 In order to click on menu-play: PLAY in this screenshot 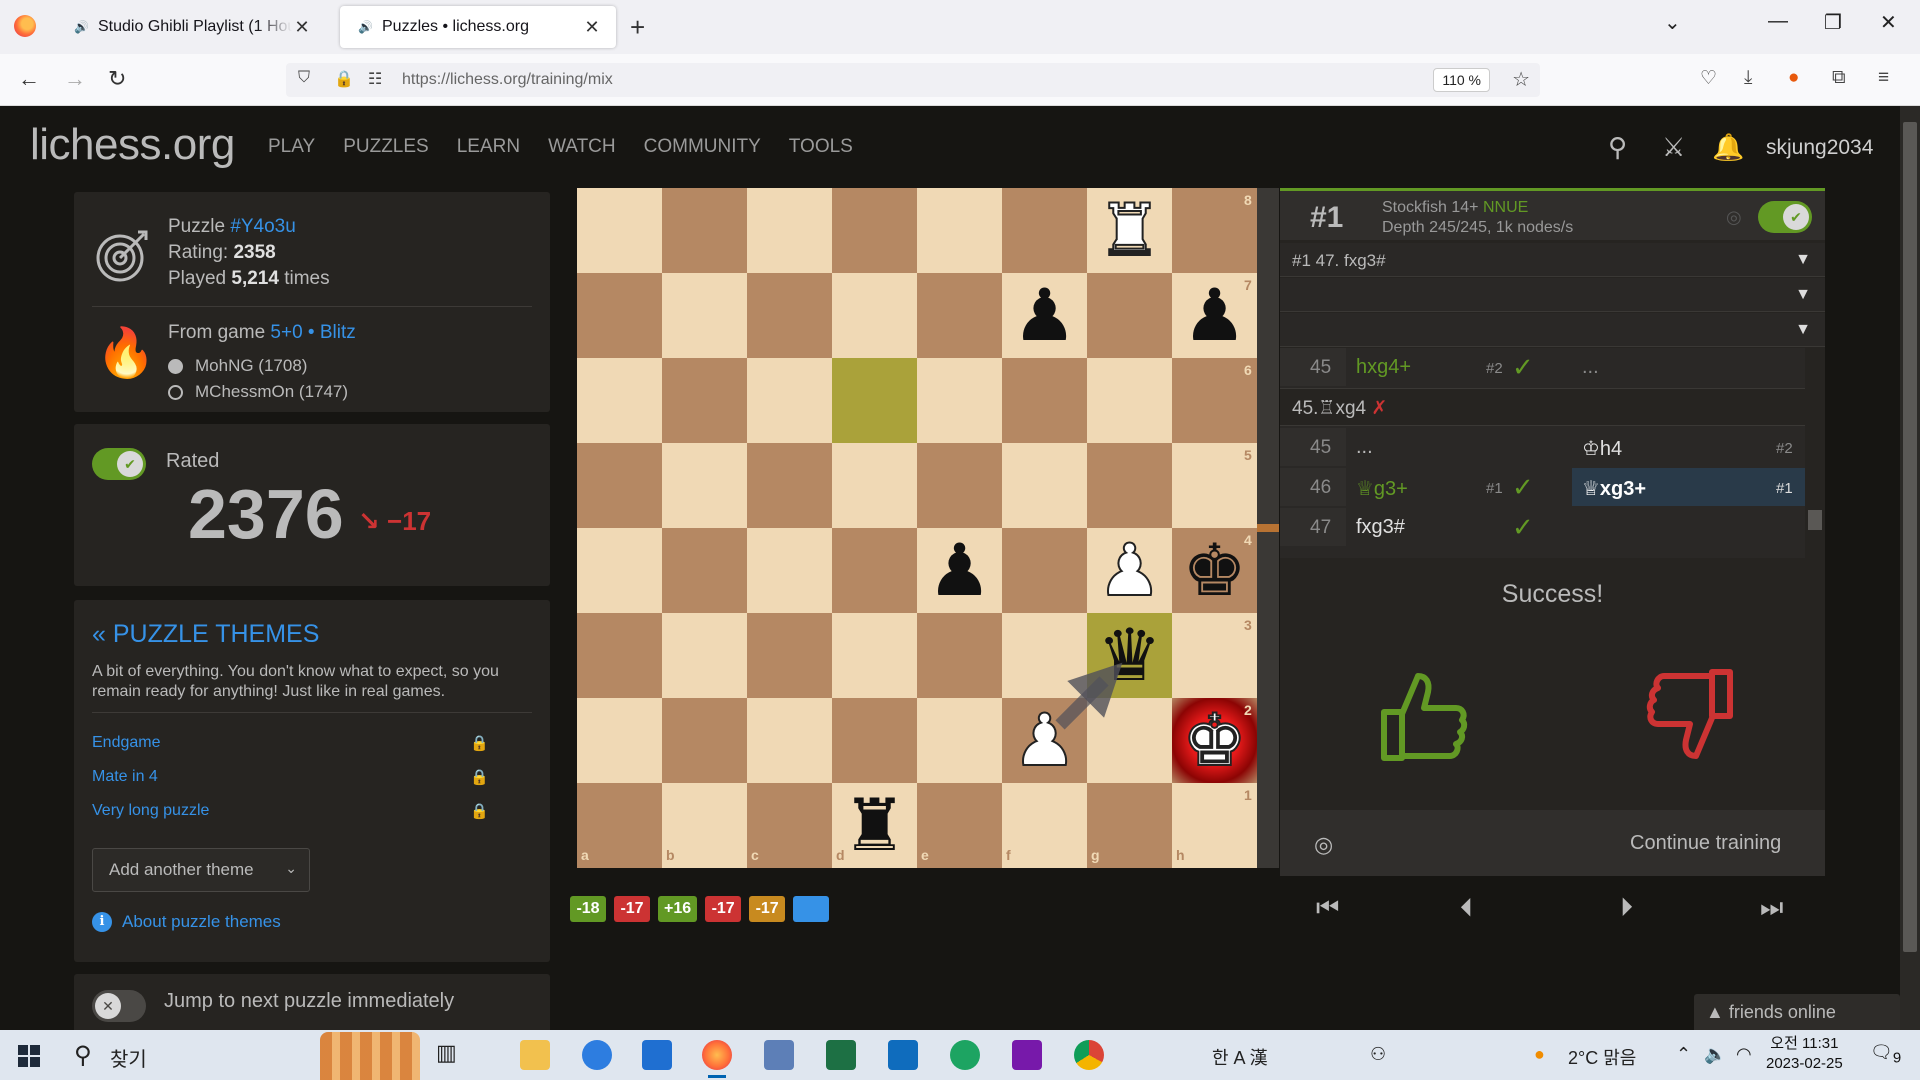, I will do `click(291, 147)`.